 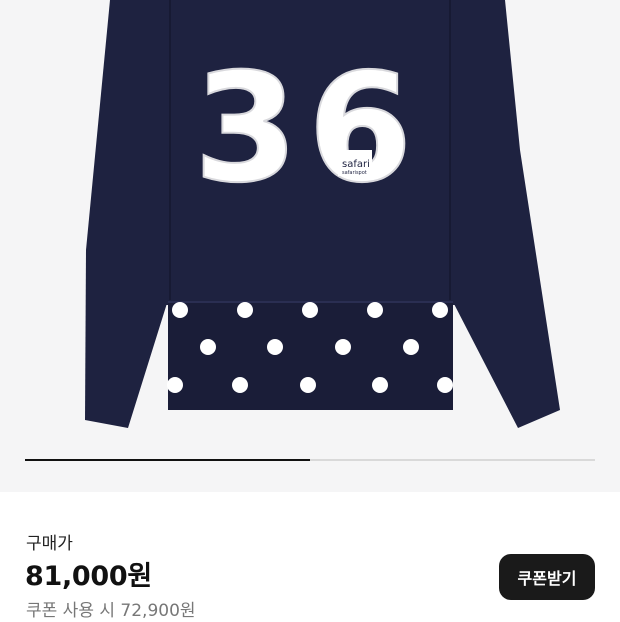 What do you see at coordinates (111, 611) in the screenshot?
I see `coupon-price-text: 쿠폰 사용 시 72,900원` at bounding box center [111, 611].